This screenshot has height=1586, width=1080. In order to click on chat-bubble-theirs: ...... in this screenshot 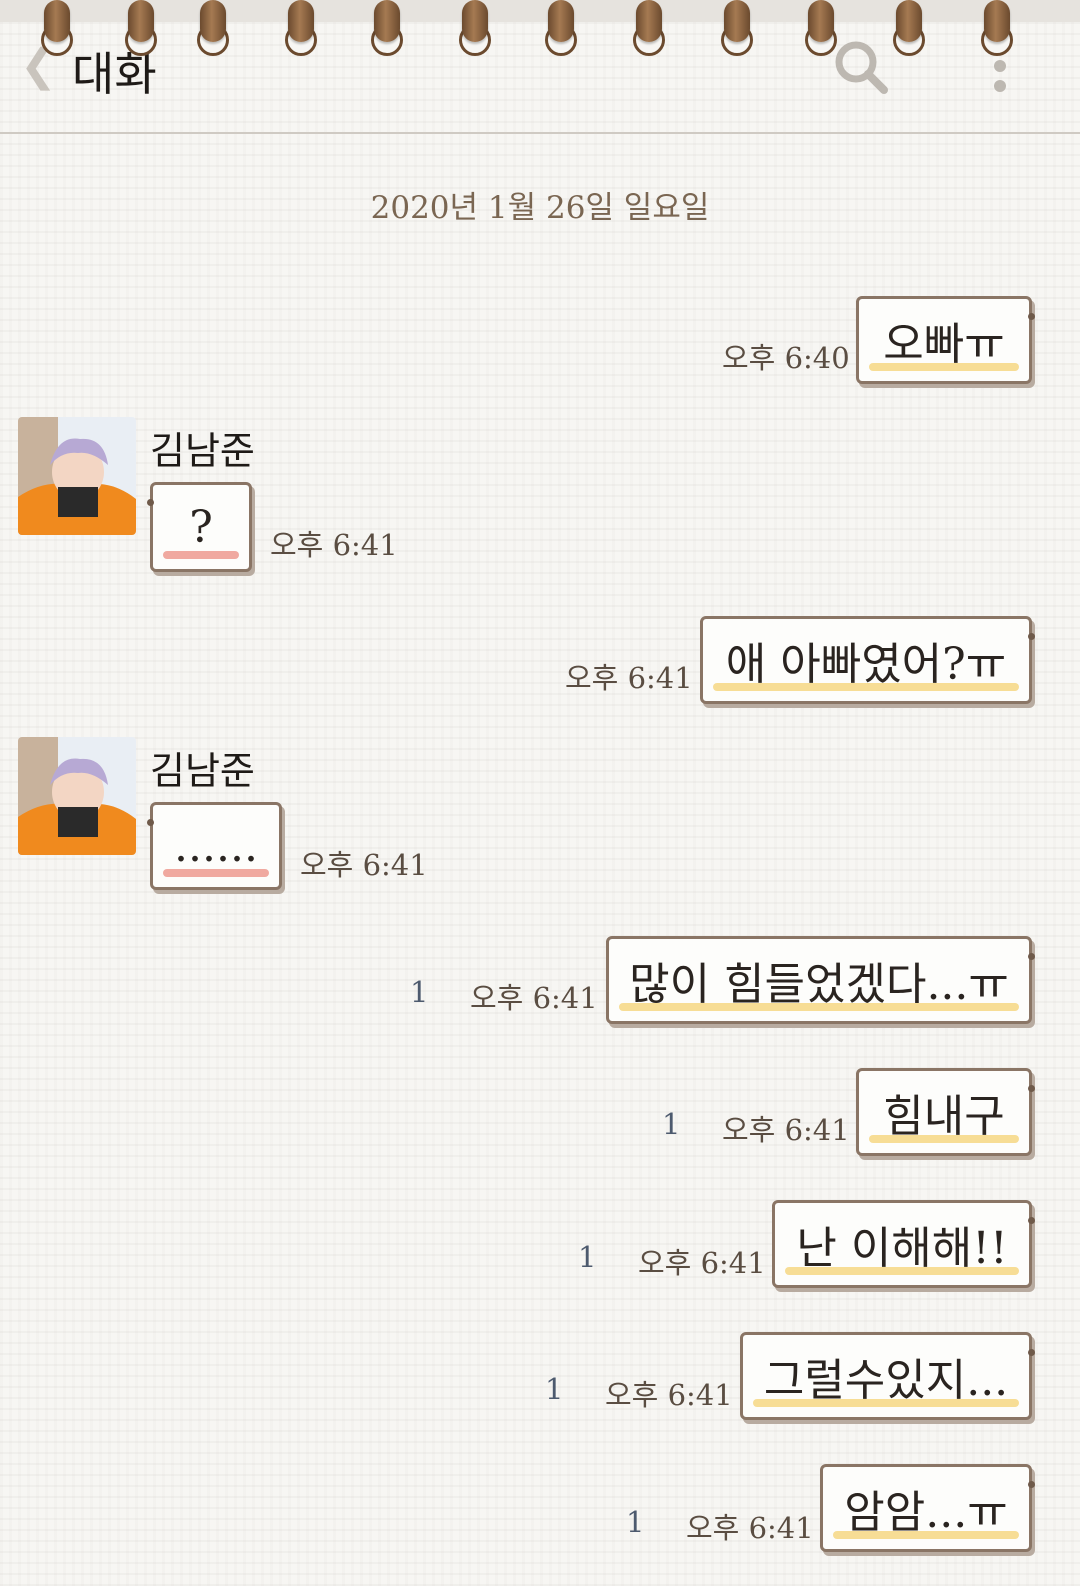, I will do `click(214, 846)`.